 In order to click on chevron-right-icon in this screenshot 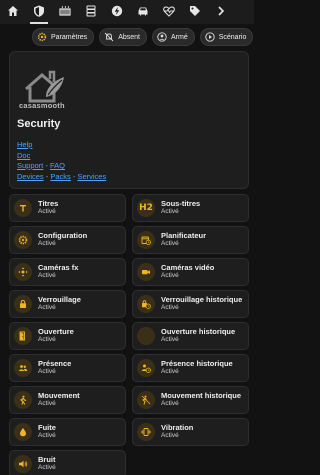, I will do `click(221, 12)`.